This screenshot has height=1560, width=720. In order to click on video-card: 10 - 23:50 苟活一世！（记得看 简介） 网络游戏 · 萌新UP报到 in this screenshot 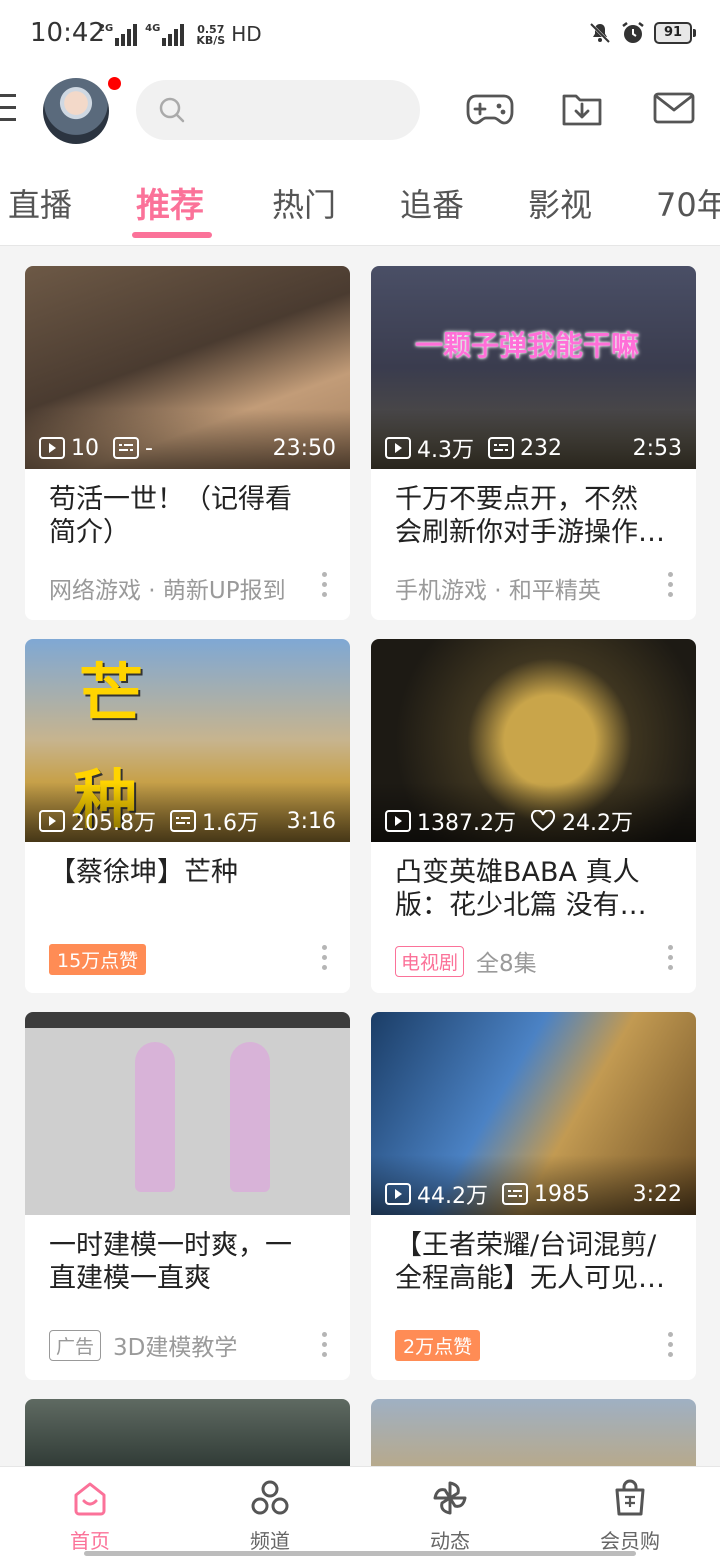, I will do `click(187, 443)`.